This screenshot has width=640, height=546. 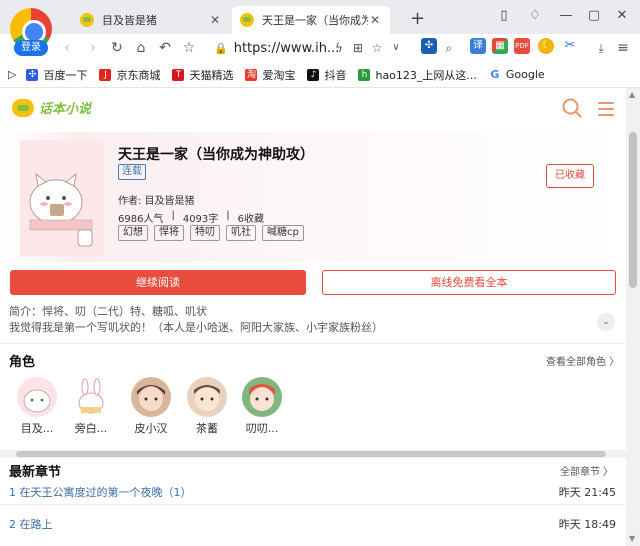 What do you see at coordinates (313, 110) in the screenshot?
I see `site-header: 话本小说` at bounding box center [313, 110].